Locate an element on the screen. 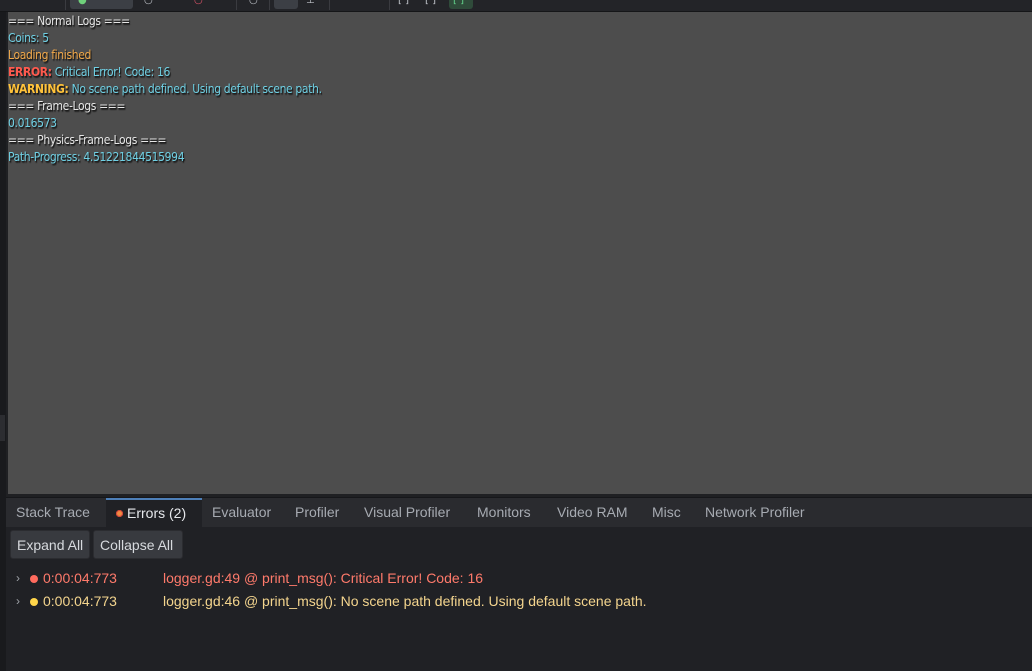 The height and width of the screenshot is (671, 1032). select-mode-caret-icon: · is located at coordinates (108, 3).